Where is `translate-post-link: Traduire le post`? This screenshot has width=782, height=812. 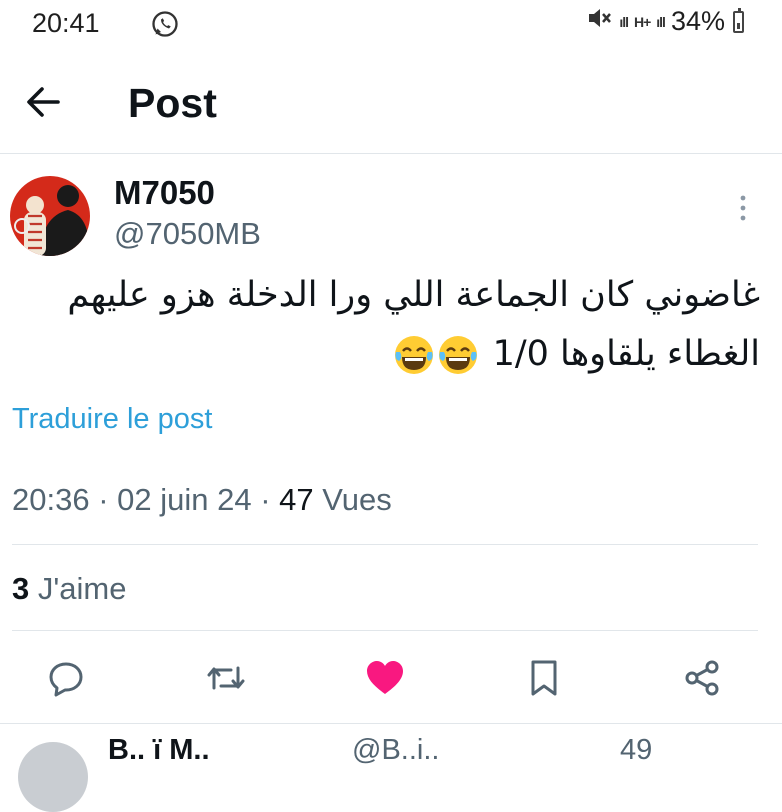
translate-post-link: Traduire le post is located at coordinates (112, 419).